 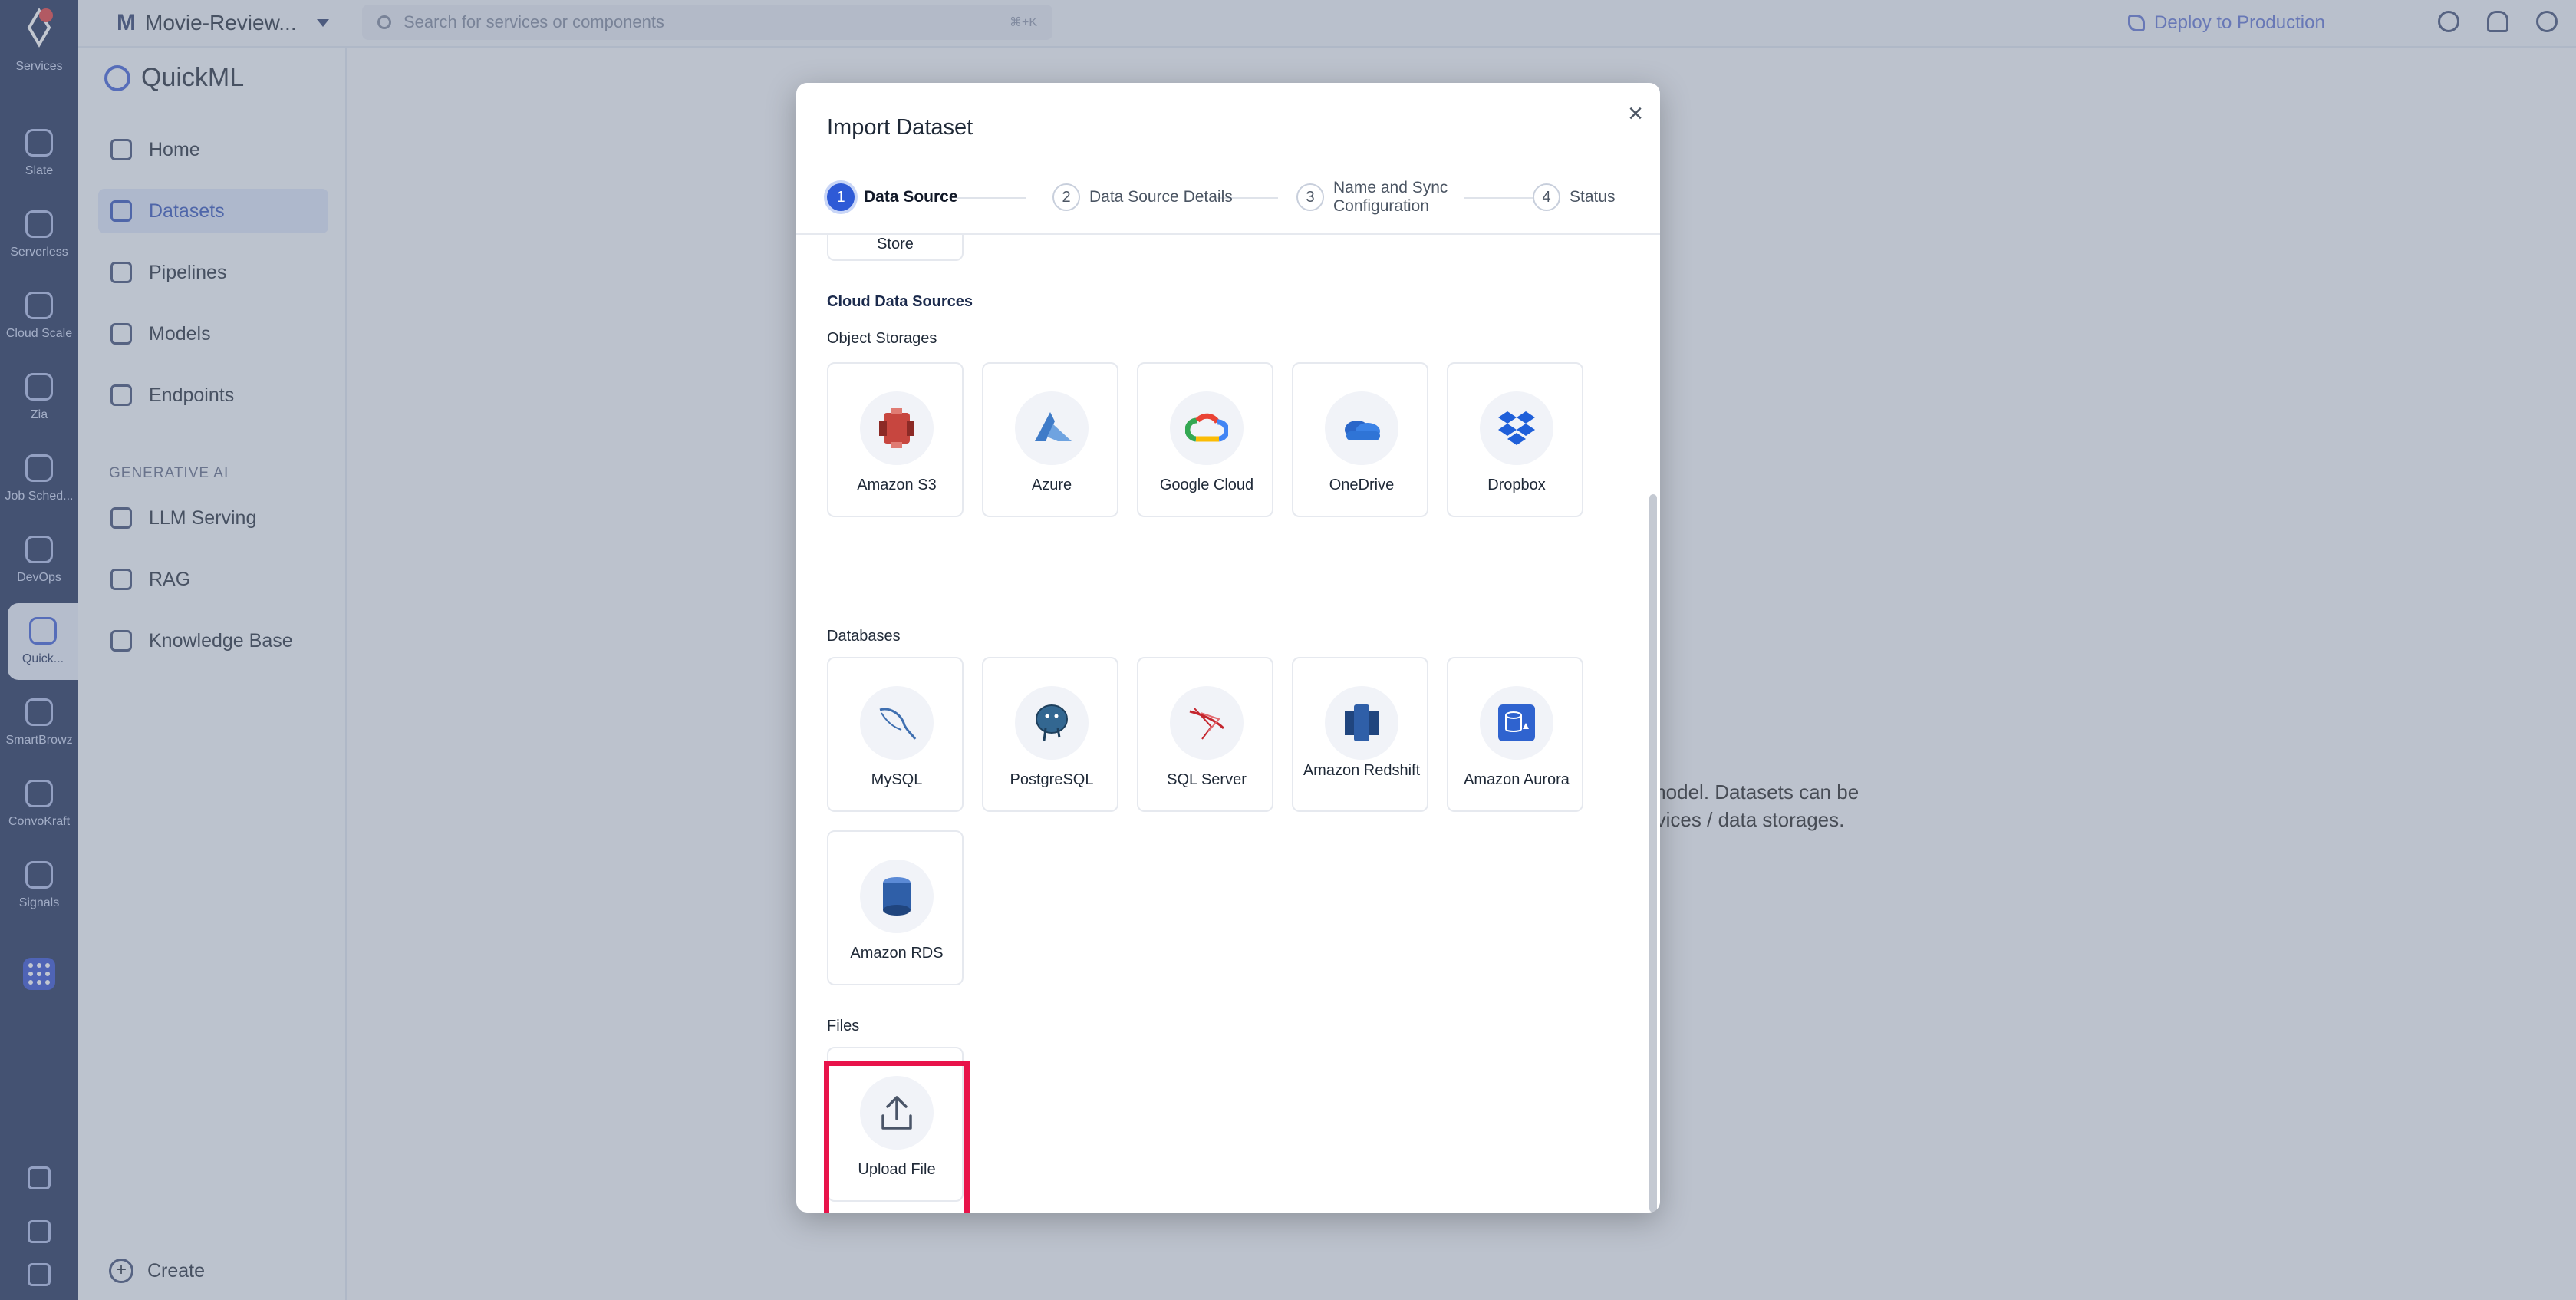 I want to click on amazon-redshift-icon, so click(x=1361, y=723).